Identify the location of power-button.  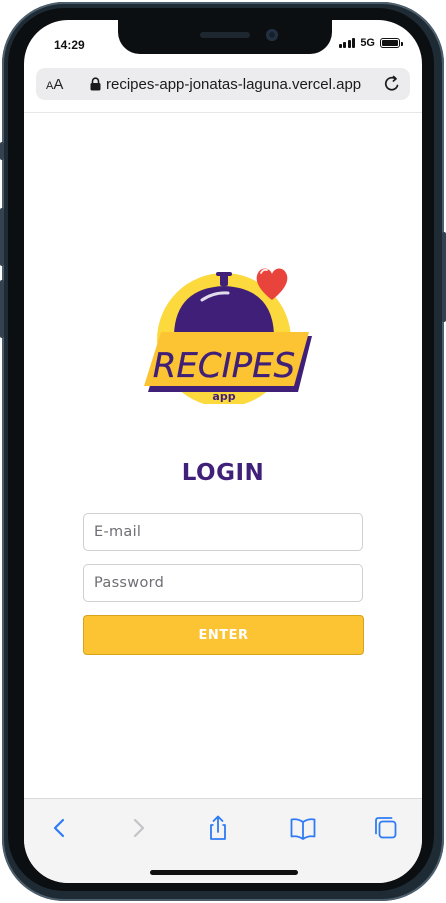
(444, 277).